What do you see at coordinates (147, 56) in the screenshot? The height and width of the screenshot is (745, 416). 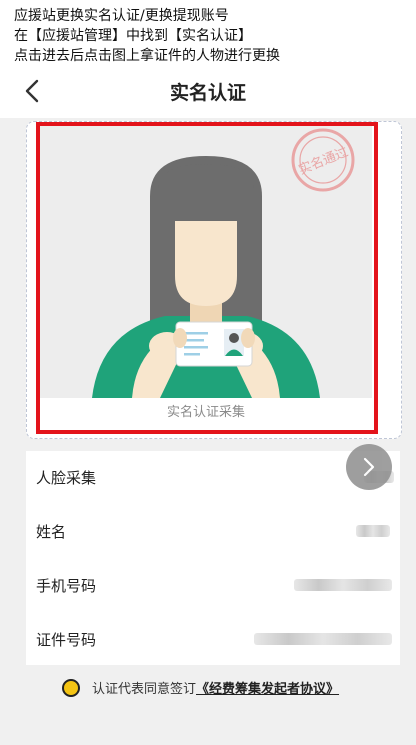 I see `caption-line-3: 点击进去后点击图上拿证件的人物进行更换` at bounding box center [147, 56].